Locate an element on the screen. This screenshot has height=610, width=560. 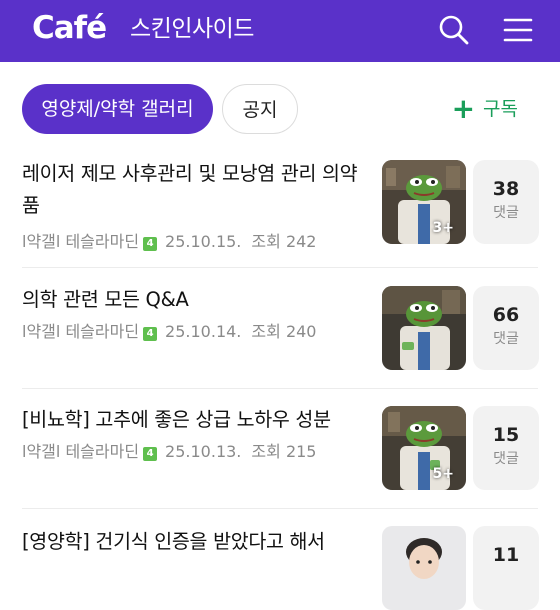
post-meta: l약갤l 테슬라마딘 4 25.10.13. 조회 215 is located at coordinates (169, 452).